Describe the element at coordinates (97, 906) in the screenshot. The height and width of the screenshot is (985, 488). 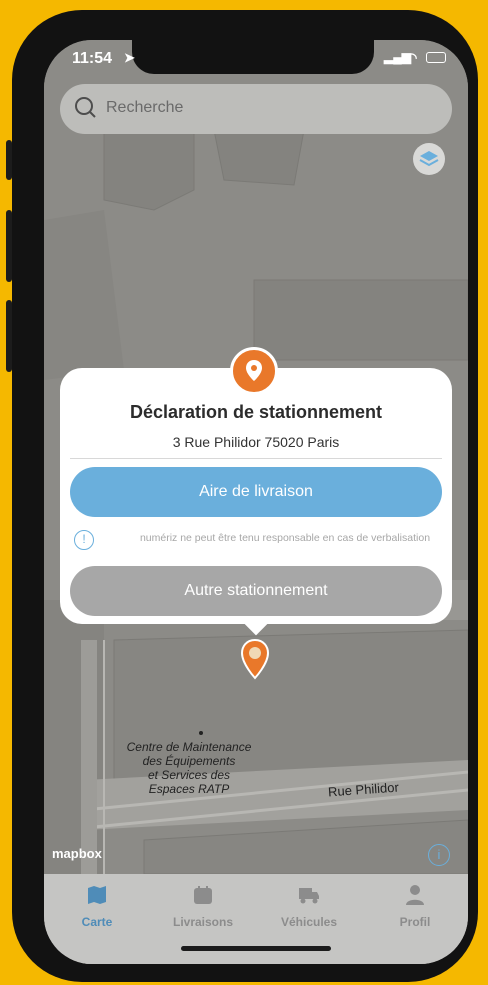
I see `tab-carte: Carte` at that location.